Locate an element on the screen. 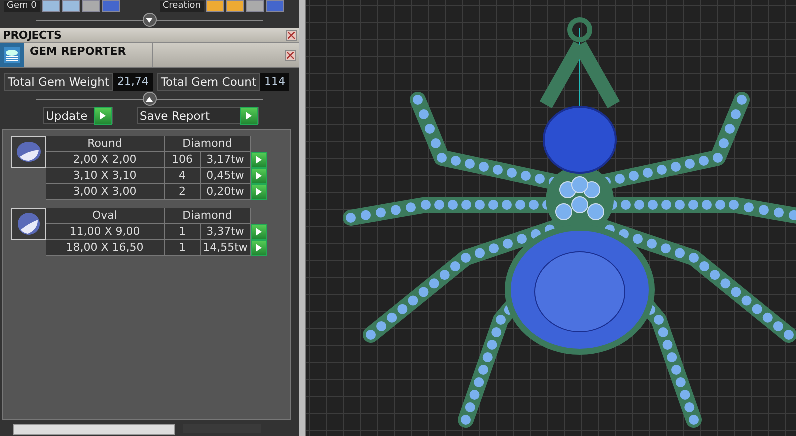 Image resolution: width=796 pixels, height=436 pixels. table-cell: 106 is located at coordinates (183, 160).